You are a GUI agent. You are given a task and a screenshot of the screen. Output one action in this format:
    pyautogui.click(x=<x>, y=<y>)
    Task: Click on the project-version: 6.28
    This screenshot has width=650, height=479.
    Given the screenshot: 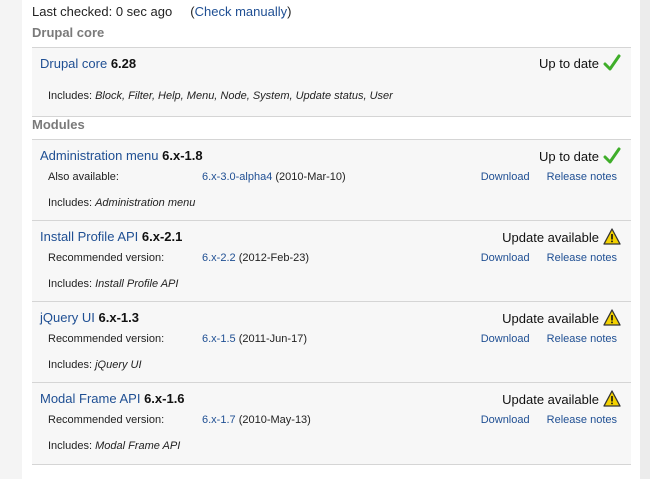 What is the action you would take?
    pyautogui.click(x=123, y=63)
    